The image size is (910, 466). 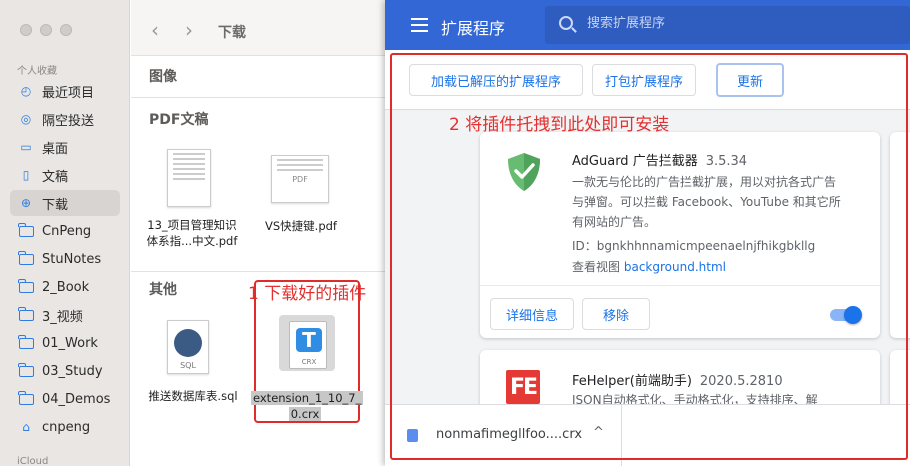 I want to click on finder-title: 下载, so click(x=232, y=33).